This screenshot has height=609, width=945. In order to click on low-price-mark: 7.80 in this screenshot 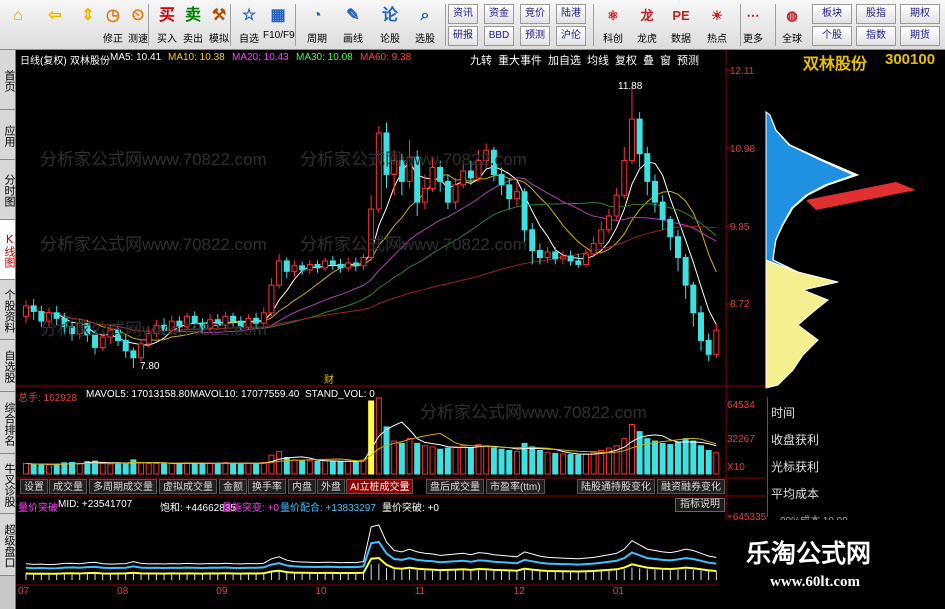, I will do `click(150, 366)`.